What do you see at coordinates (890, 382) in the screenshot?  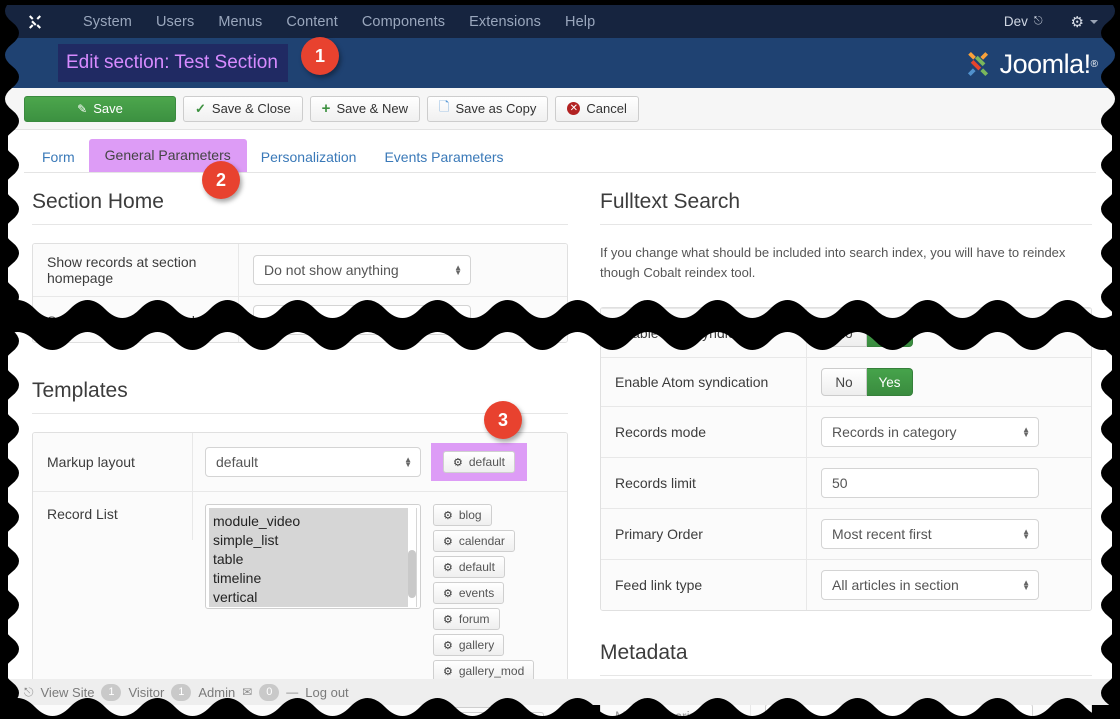 I see `enable-atom-yes: Yes` at bounding box center [890, 382].